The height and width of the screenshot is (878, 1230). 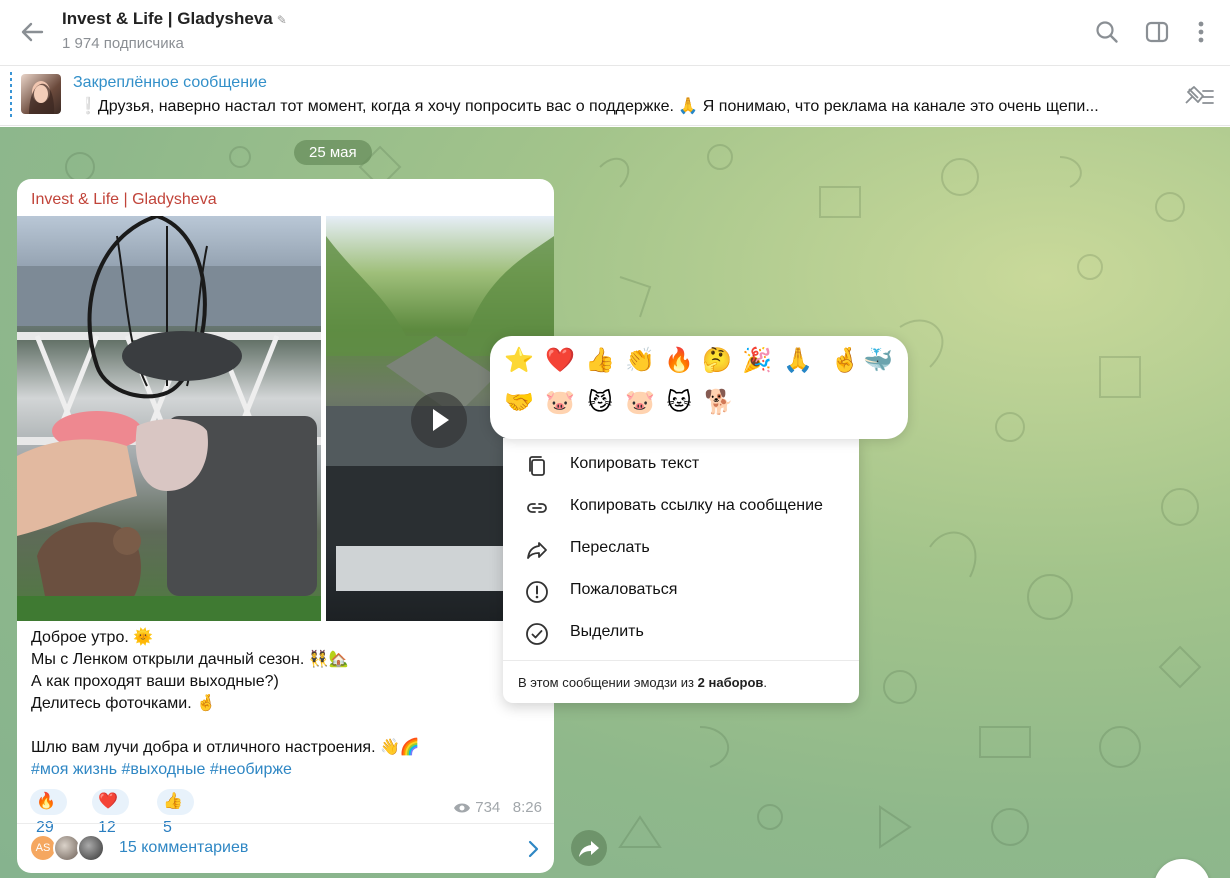 I want to click on menu-item-label: Выделить, so click(x=607, y=631).